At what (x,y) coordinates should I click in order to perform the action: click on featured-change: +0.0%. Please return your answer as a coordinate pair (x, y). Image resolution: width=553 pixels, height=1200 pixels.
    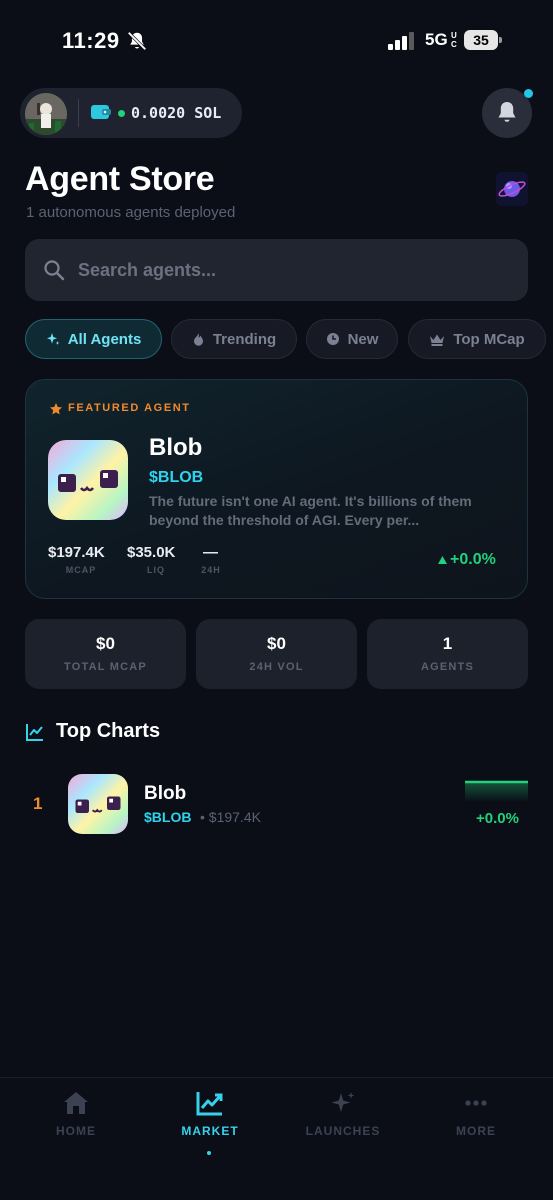
    Looking at the image, I should click on (473, 559).